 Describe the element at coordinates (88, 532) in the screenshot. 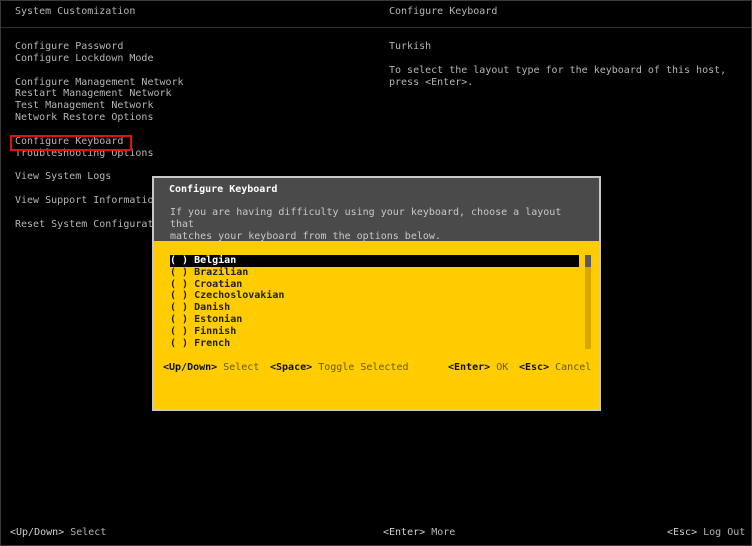

I see `footer-select-text: Select` at that location.